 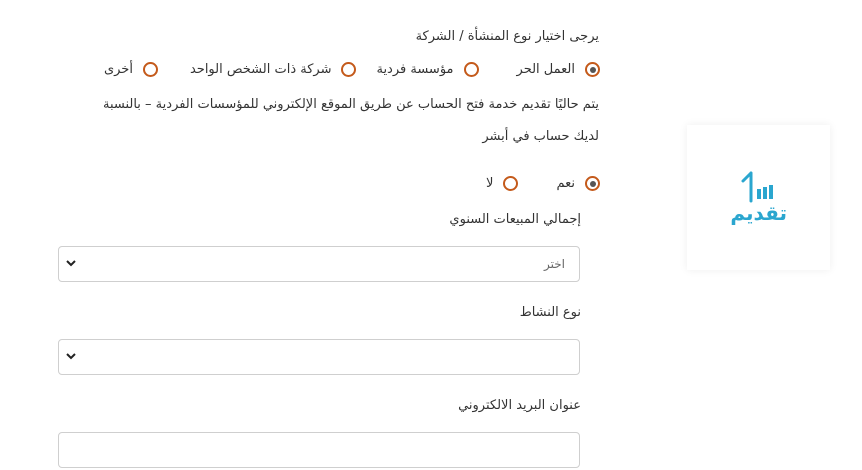 What do you see at coordinates (545, 69) in the screenshot?
I see `radio-label: العمل الحر` at bounding box center [545, 69].